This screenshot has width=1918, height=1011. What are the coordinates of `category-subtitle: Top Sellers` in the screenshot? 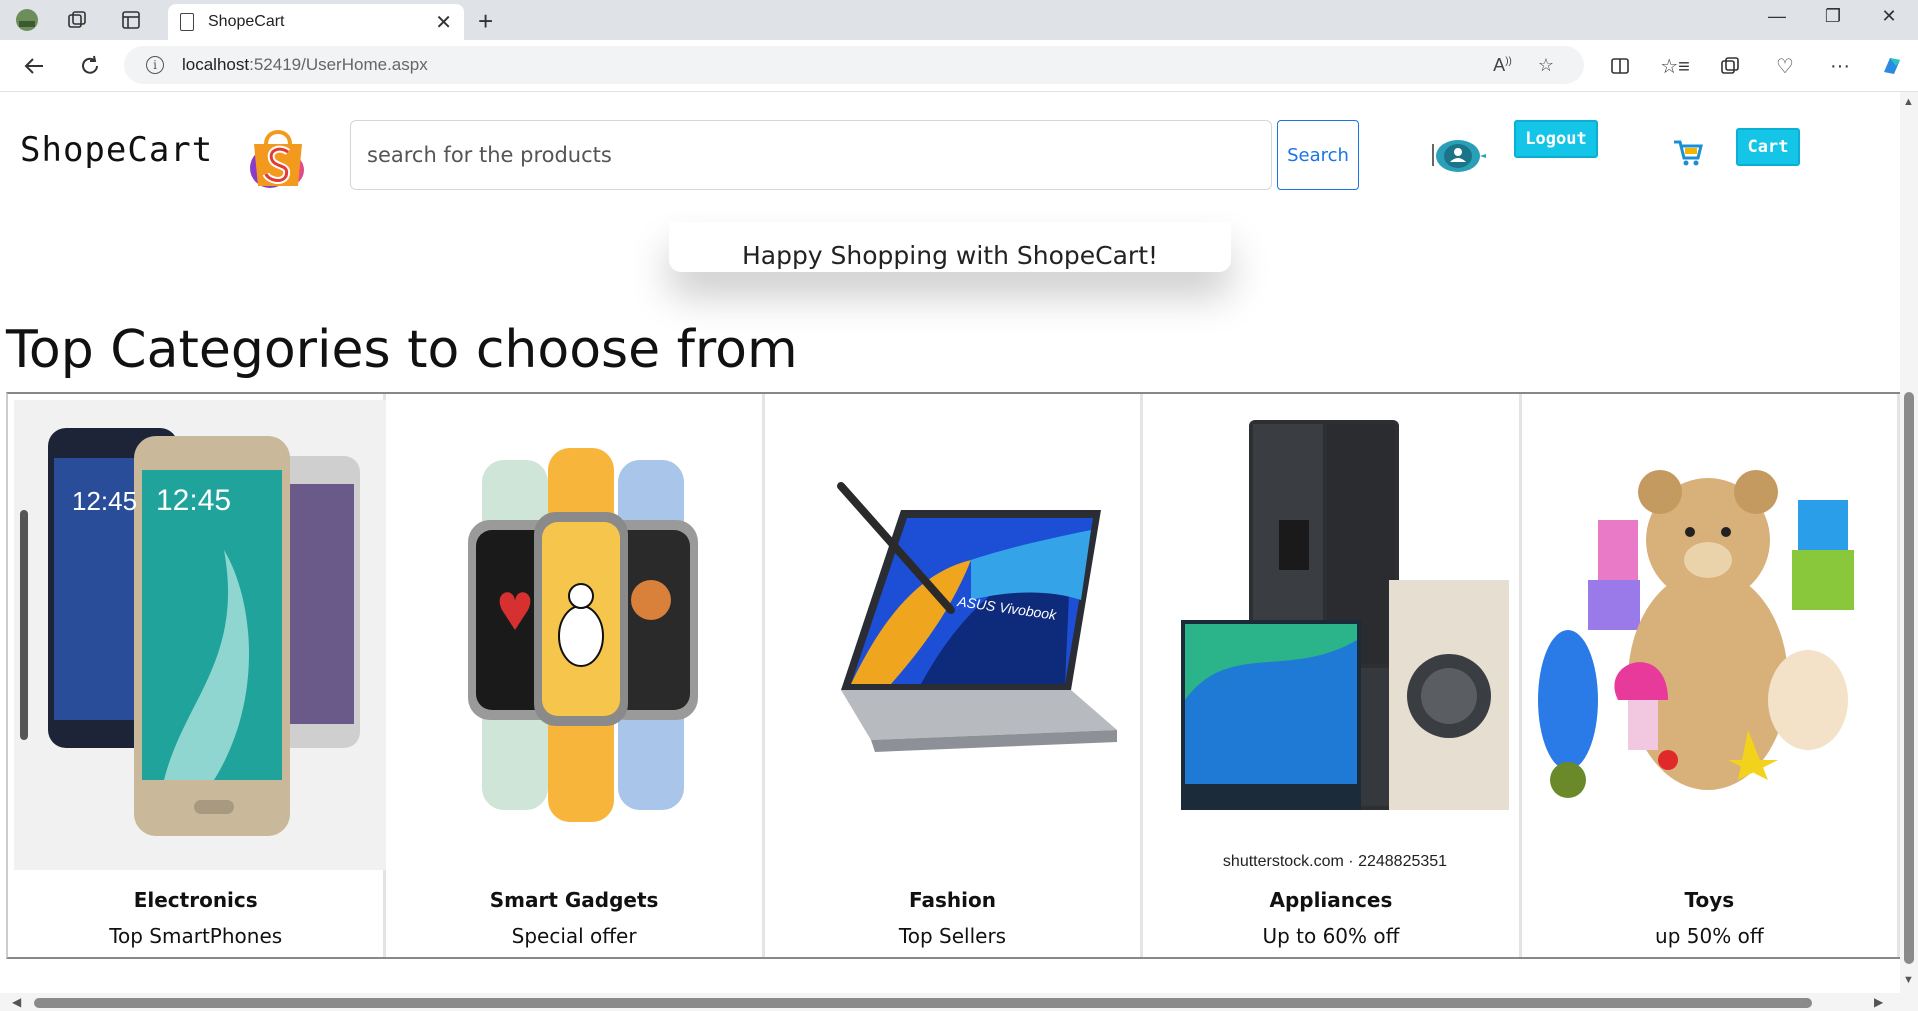 It's located at (952, 936).